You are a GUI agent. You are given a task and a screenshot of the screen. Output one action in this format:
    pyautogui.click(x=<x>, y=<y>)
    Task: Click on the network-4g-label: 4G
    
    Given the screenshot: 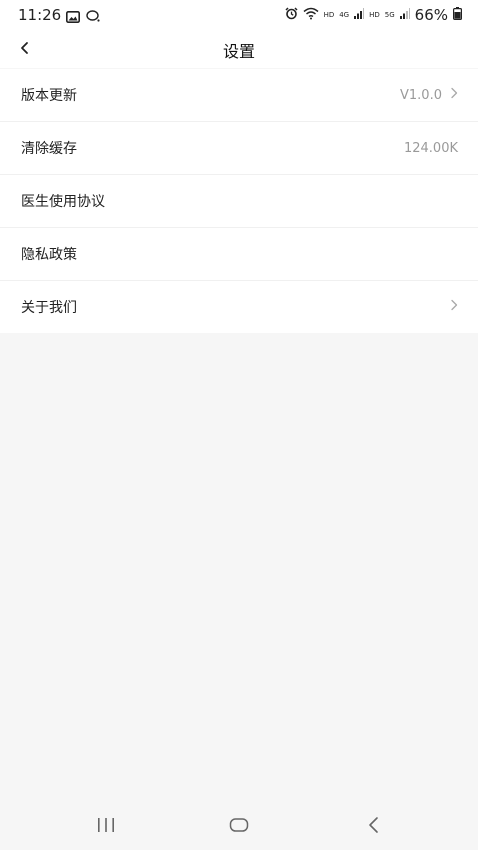 What is the action you would take?
    pyautogui.click(x=344, y=14)
    